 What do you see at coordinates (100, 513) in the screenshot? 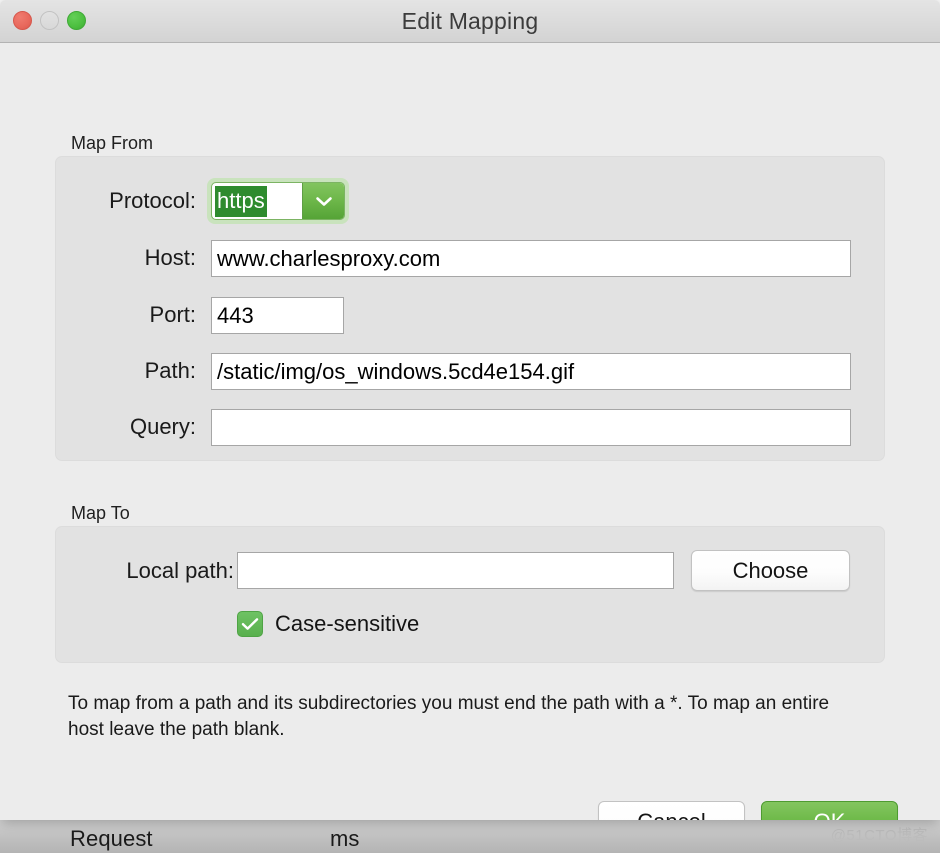
I see `map-to-group-title: Map To` at bounding box center [100, 513].